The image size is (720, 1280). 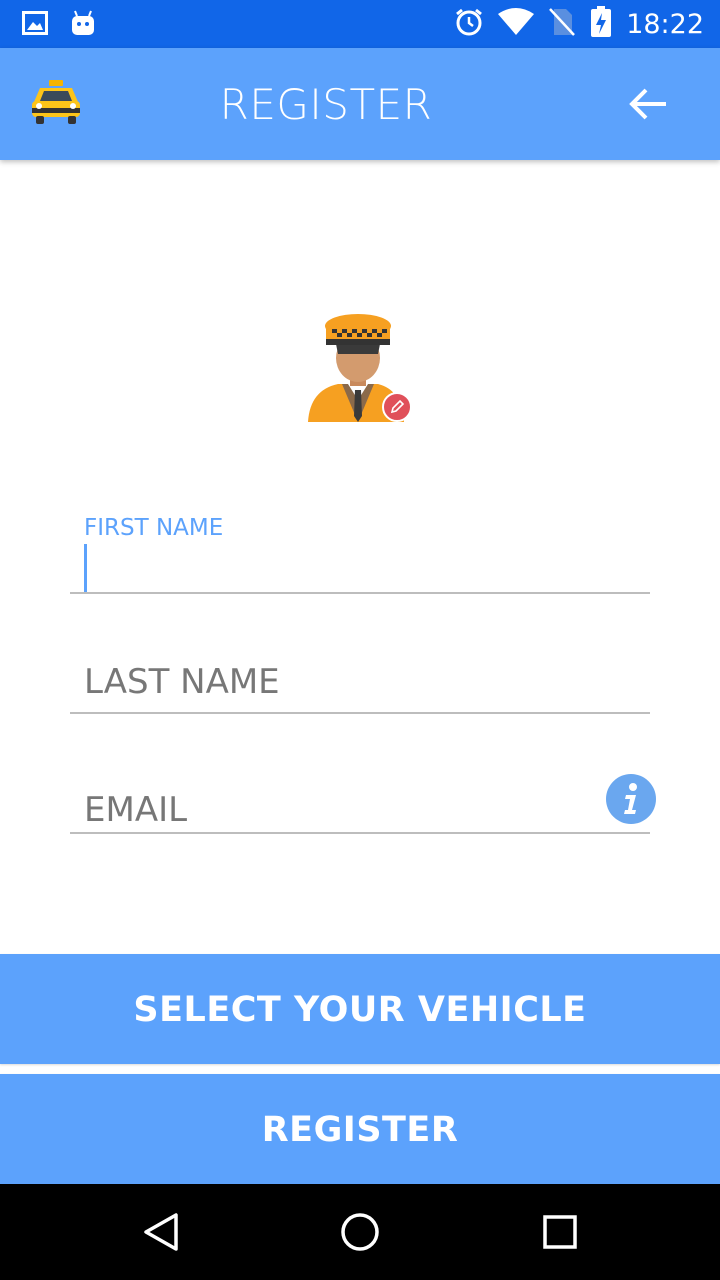 I want to click on email-underline, so click(x=360, y=833).